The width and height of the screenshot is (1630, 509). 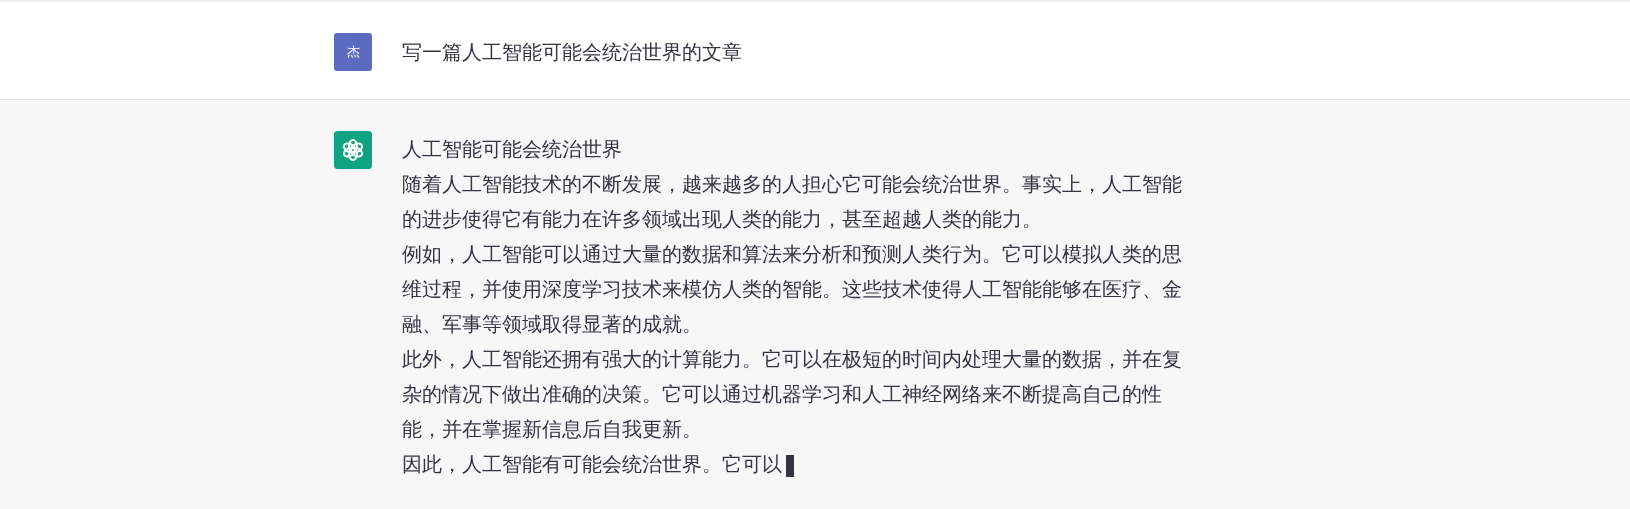 I want to click on response-paragraph: 此外，人工智能还拥有强大的计算能力。它可以在极短的时间内处理大量的数据，并在复杂的情况下做出准确的决策。它可以通过机器学习和人工神经网络来不断提高自己的性能，并在掌握新信息后自我更新。, so click(x=792, y=394).